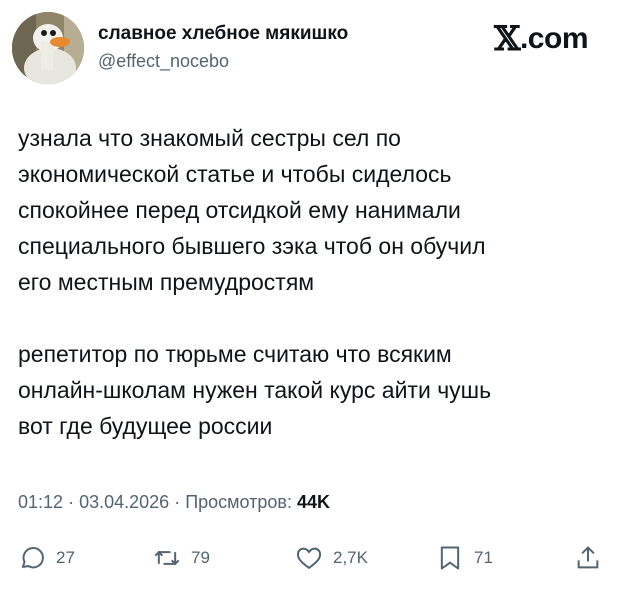 This screenshot has width=620, height=605. Describe the element at coordinates (32, 558) in the screenshot. I see `reply-icon` at that location.